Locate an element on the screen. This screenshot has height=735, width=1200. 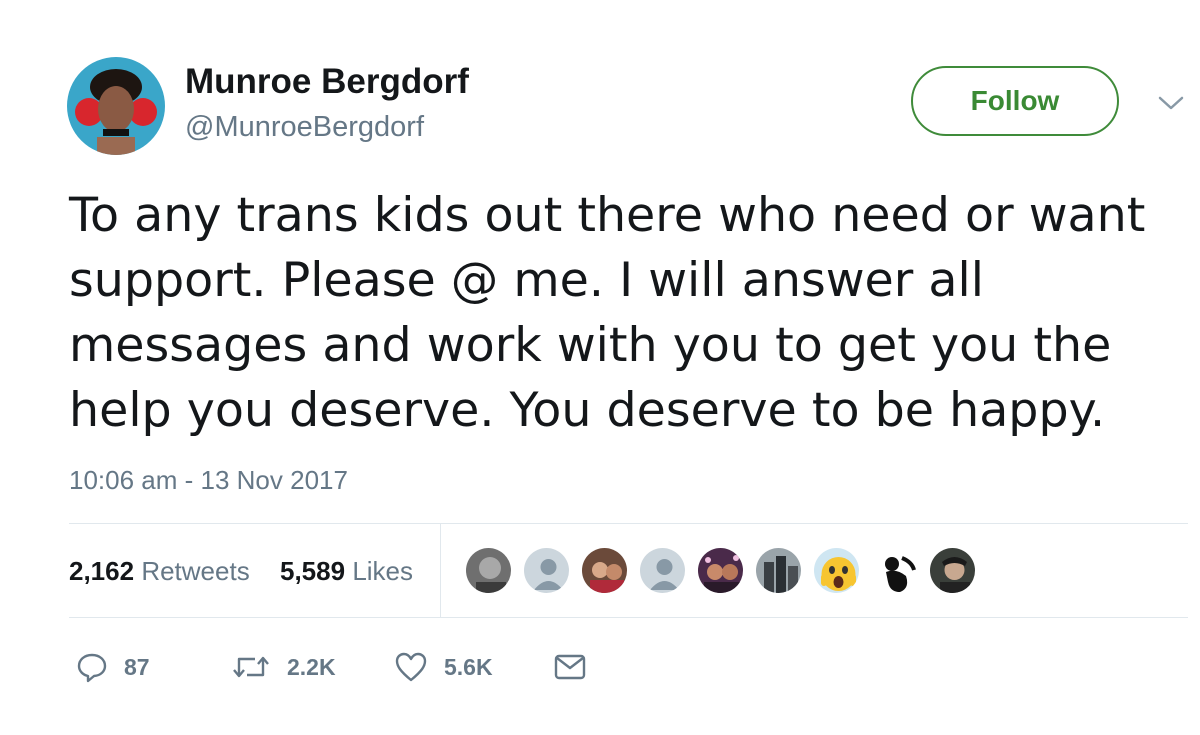
follow-button: Follow is located at coordinates (1015, 101).